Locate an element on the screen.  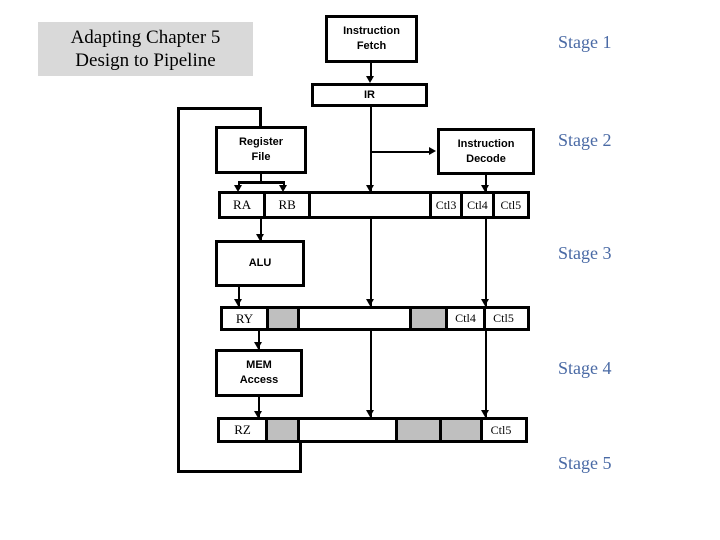
page-title-line-1: Adapting Chapter 5 is located at coordinates (145, 37).